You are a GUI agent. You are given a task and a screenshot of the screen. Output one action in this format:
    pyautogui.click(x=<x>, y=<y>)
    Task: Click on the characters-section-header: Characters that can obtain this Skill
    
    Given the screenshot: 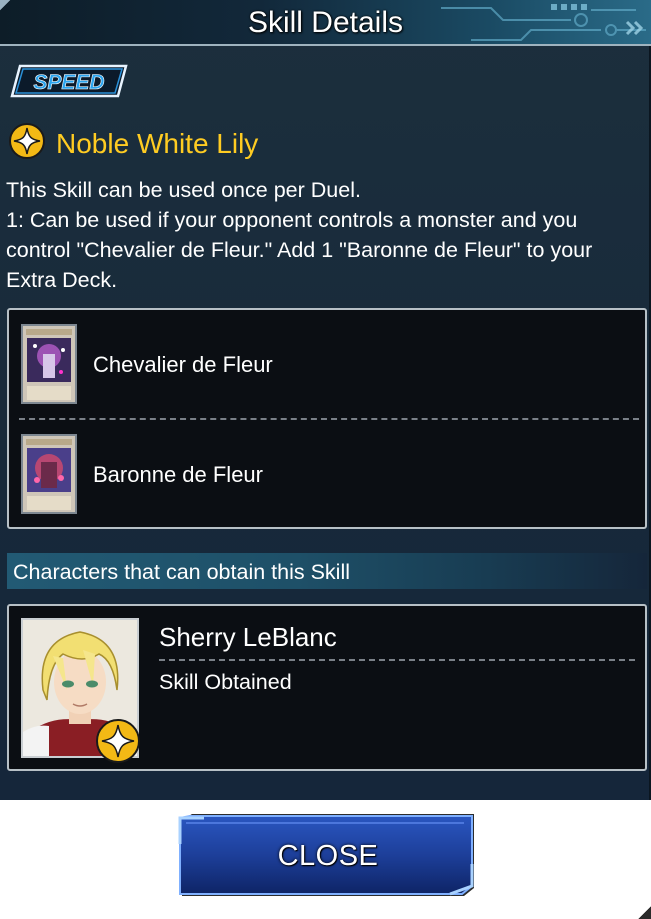 What is the action you would take?
    pyautogui.click(x=327, y=571)
    